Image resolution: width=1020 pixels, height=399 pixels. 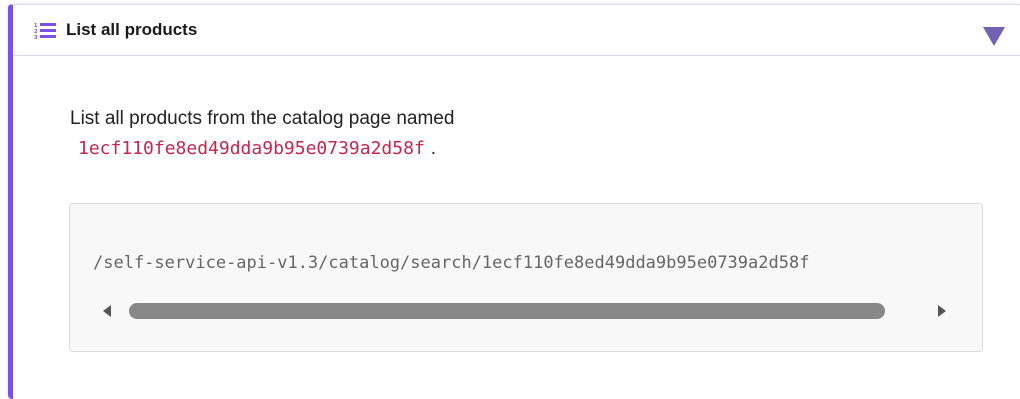 What do you see at coordinates (433, 148) in the screenshot?
I see `description-suffix: .` at bounding box center [433, 148].